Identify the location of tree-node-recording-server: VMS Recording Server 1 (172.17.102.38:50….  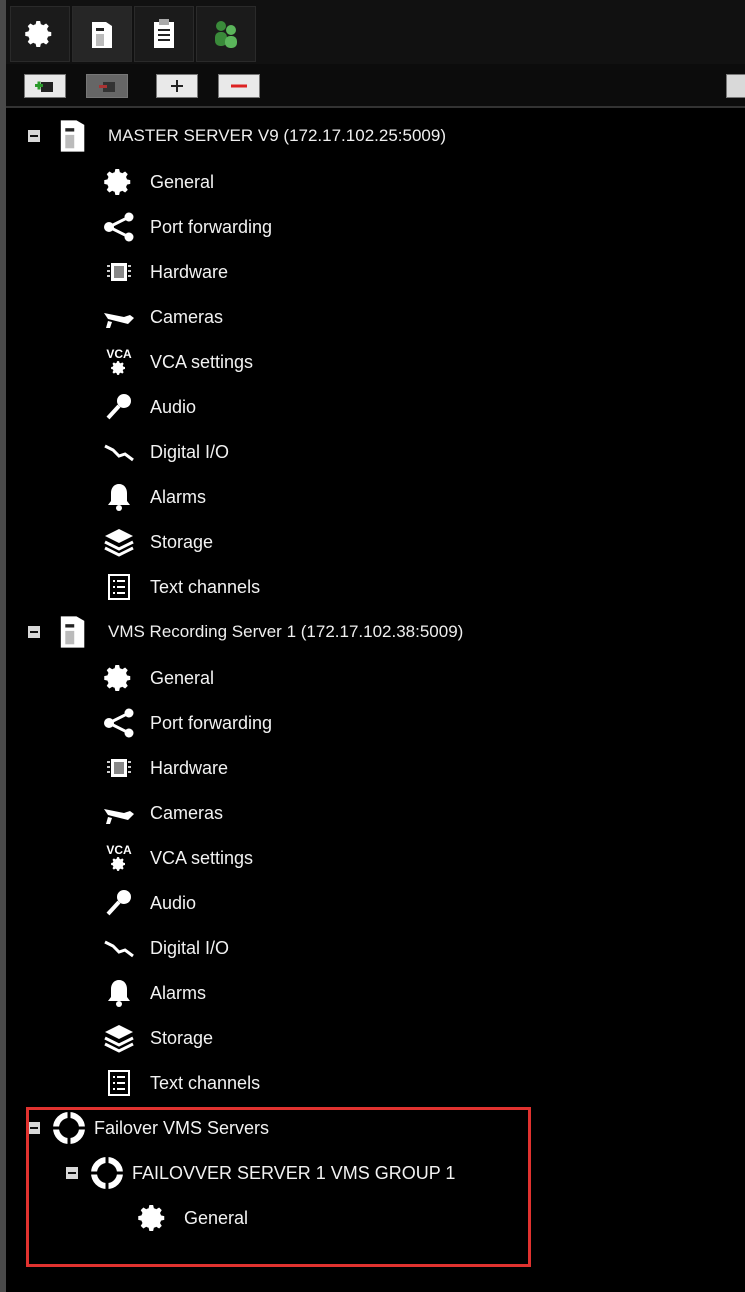
(245, 632).